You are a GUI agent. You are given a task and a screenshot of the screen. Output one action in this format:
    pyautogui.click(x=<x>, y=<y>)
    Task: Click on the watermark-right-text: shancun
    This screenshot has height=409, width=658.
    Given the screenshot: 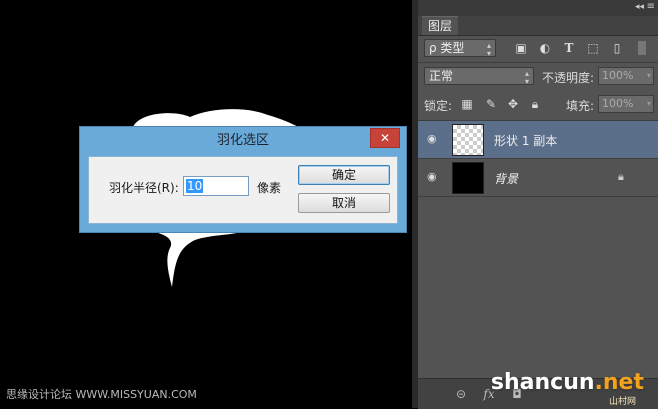 What is the action you would take?
    pyautogui.click(x=542, y=382)
    